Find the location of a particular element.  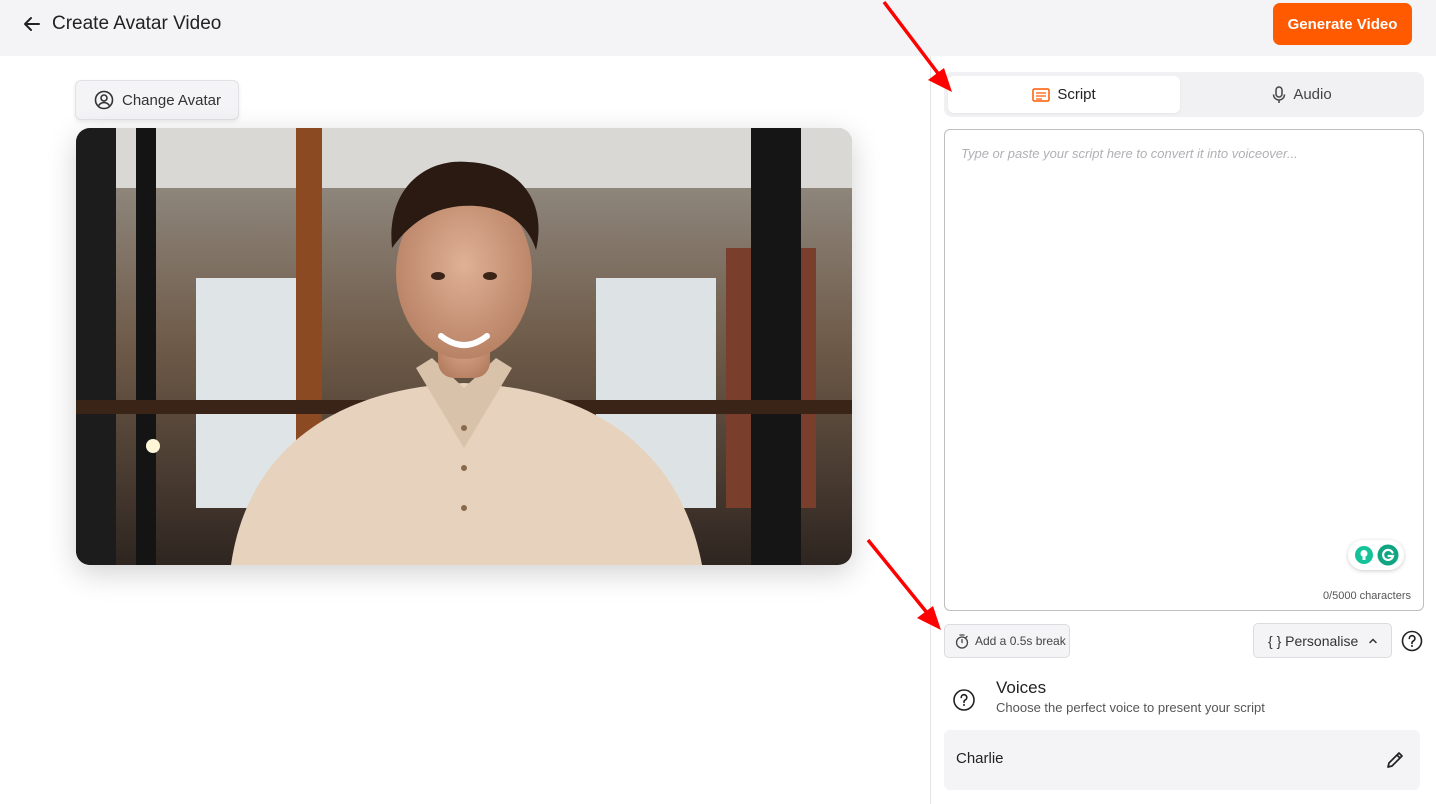

voice-name: Charlie is located at coordinates (980, 758).